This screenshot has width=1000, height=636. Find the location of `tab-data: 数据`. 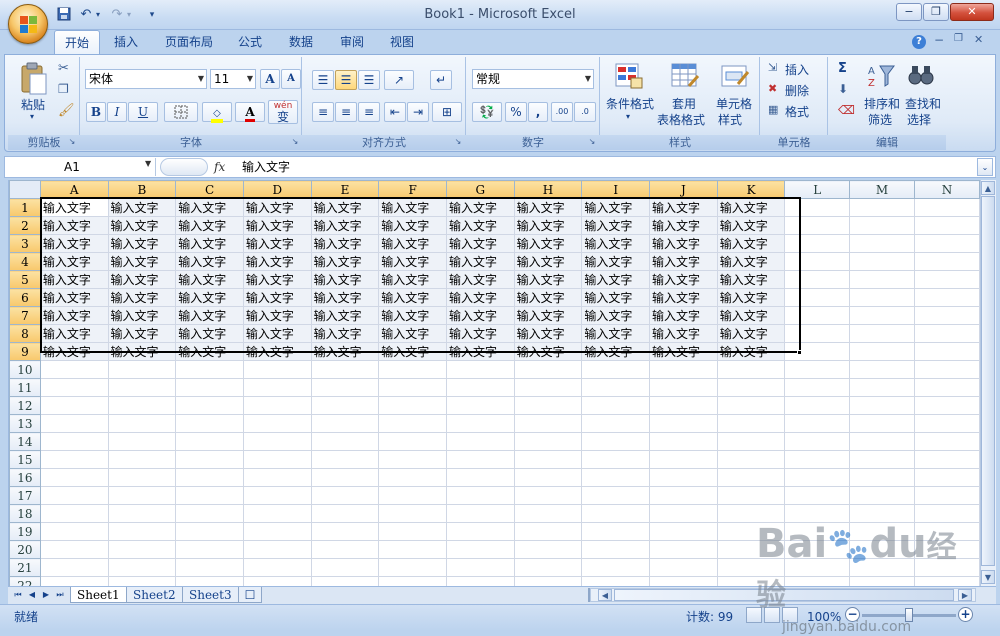

tab-data: 数据 is located at coordinates (301, 42).